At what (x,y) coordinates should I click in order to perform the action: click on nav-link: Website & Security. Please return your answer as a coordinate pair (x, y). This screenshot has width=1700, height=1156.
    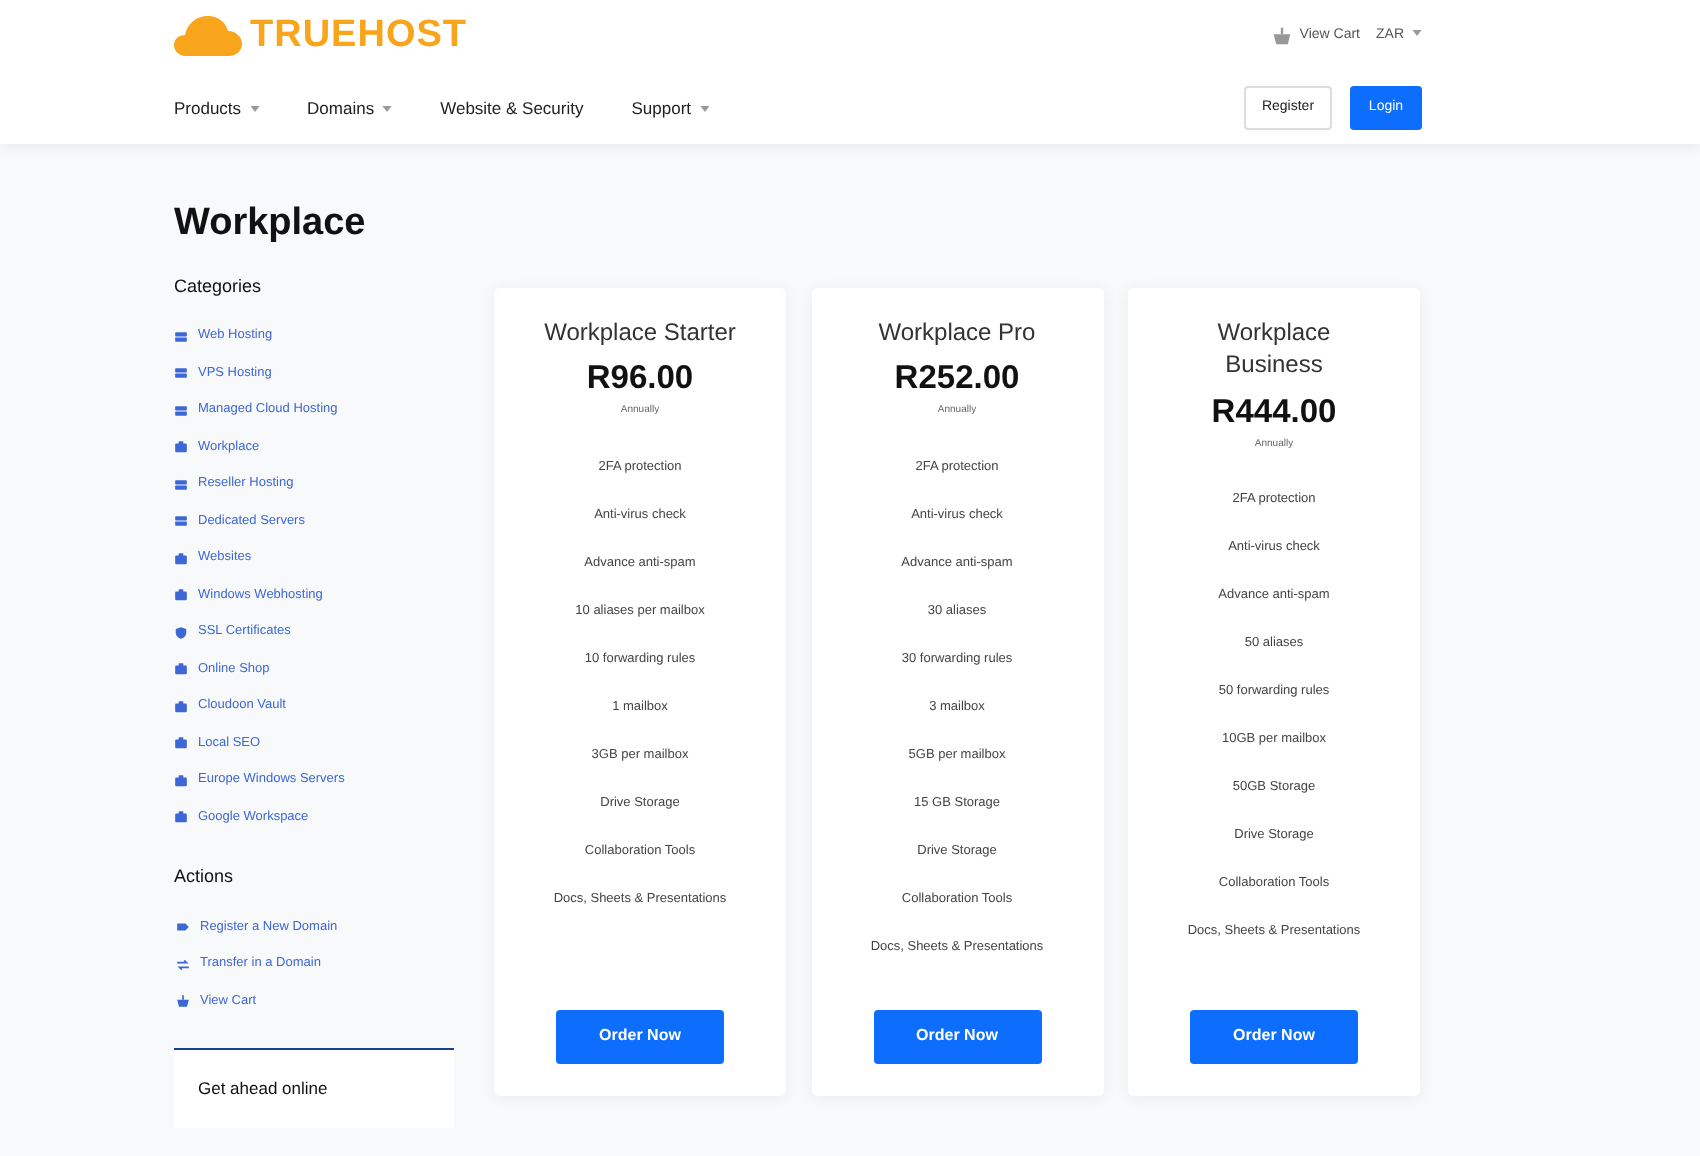
    Looking at the image, I should click on (512, 108).